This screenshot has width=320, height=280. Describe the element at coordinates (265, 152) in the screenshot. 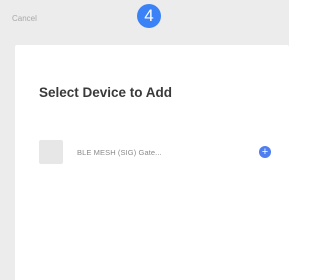

I see `plus-icon: +` at that location.